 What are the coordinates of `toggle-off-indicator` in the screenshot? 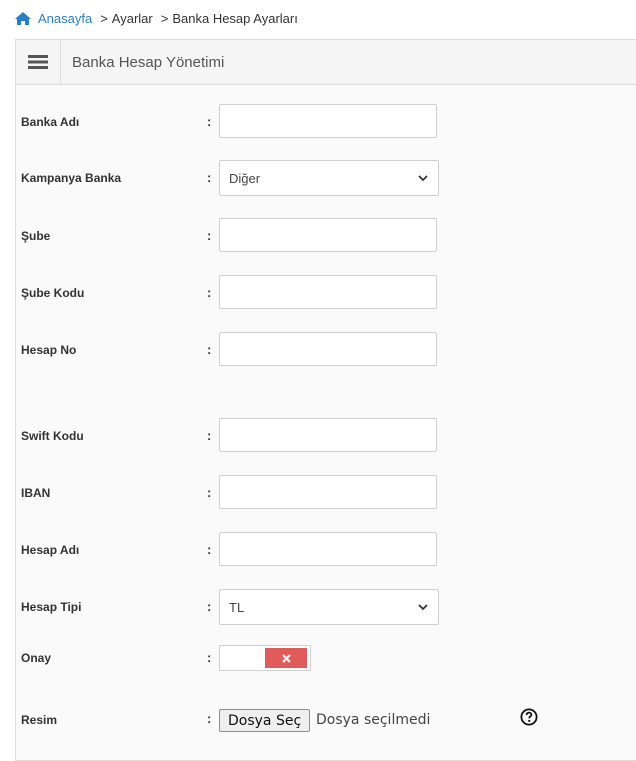 It's located at (286, 658).